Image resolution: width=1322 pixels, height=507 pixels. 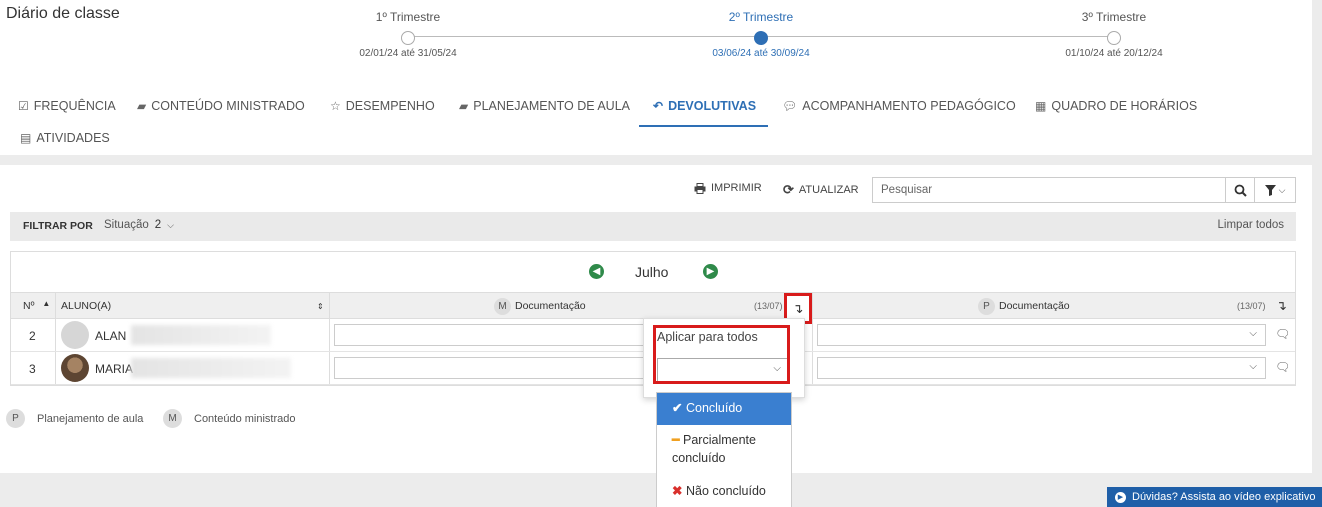 What do you see at coordinates (1251, 225) in the screenshot?
I see `clear-filters-link: Limpar todos` at bounding box center [1251, 225].